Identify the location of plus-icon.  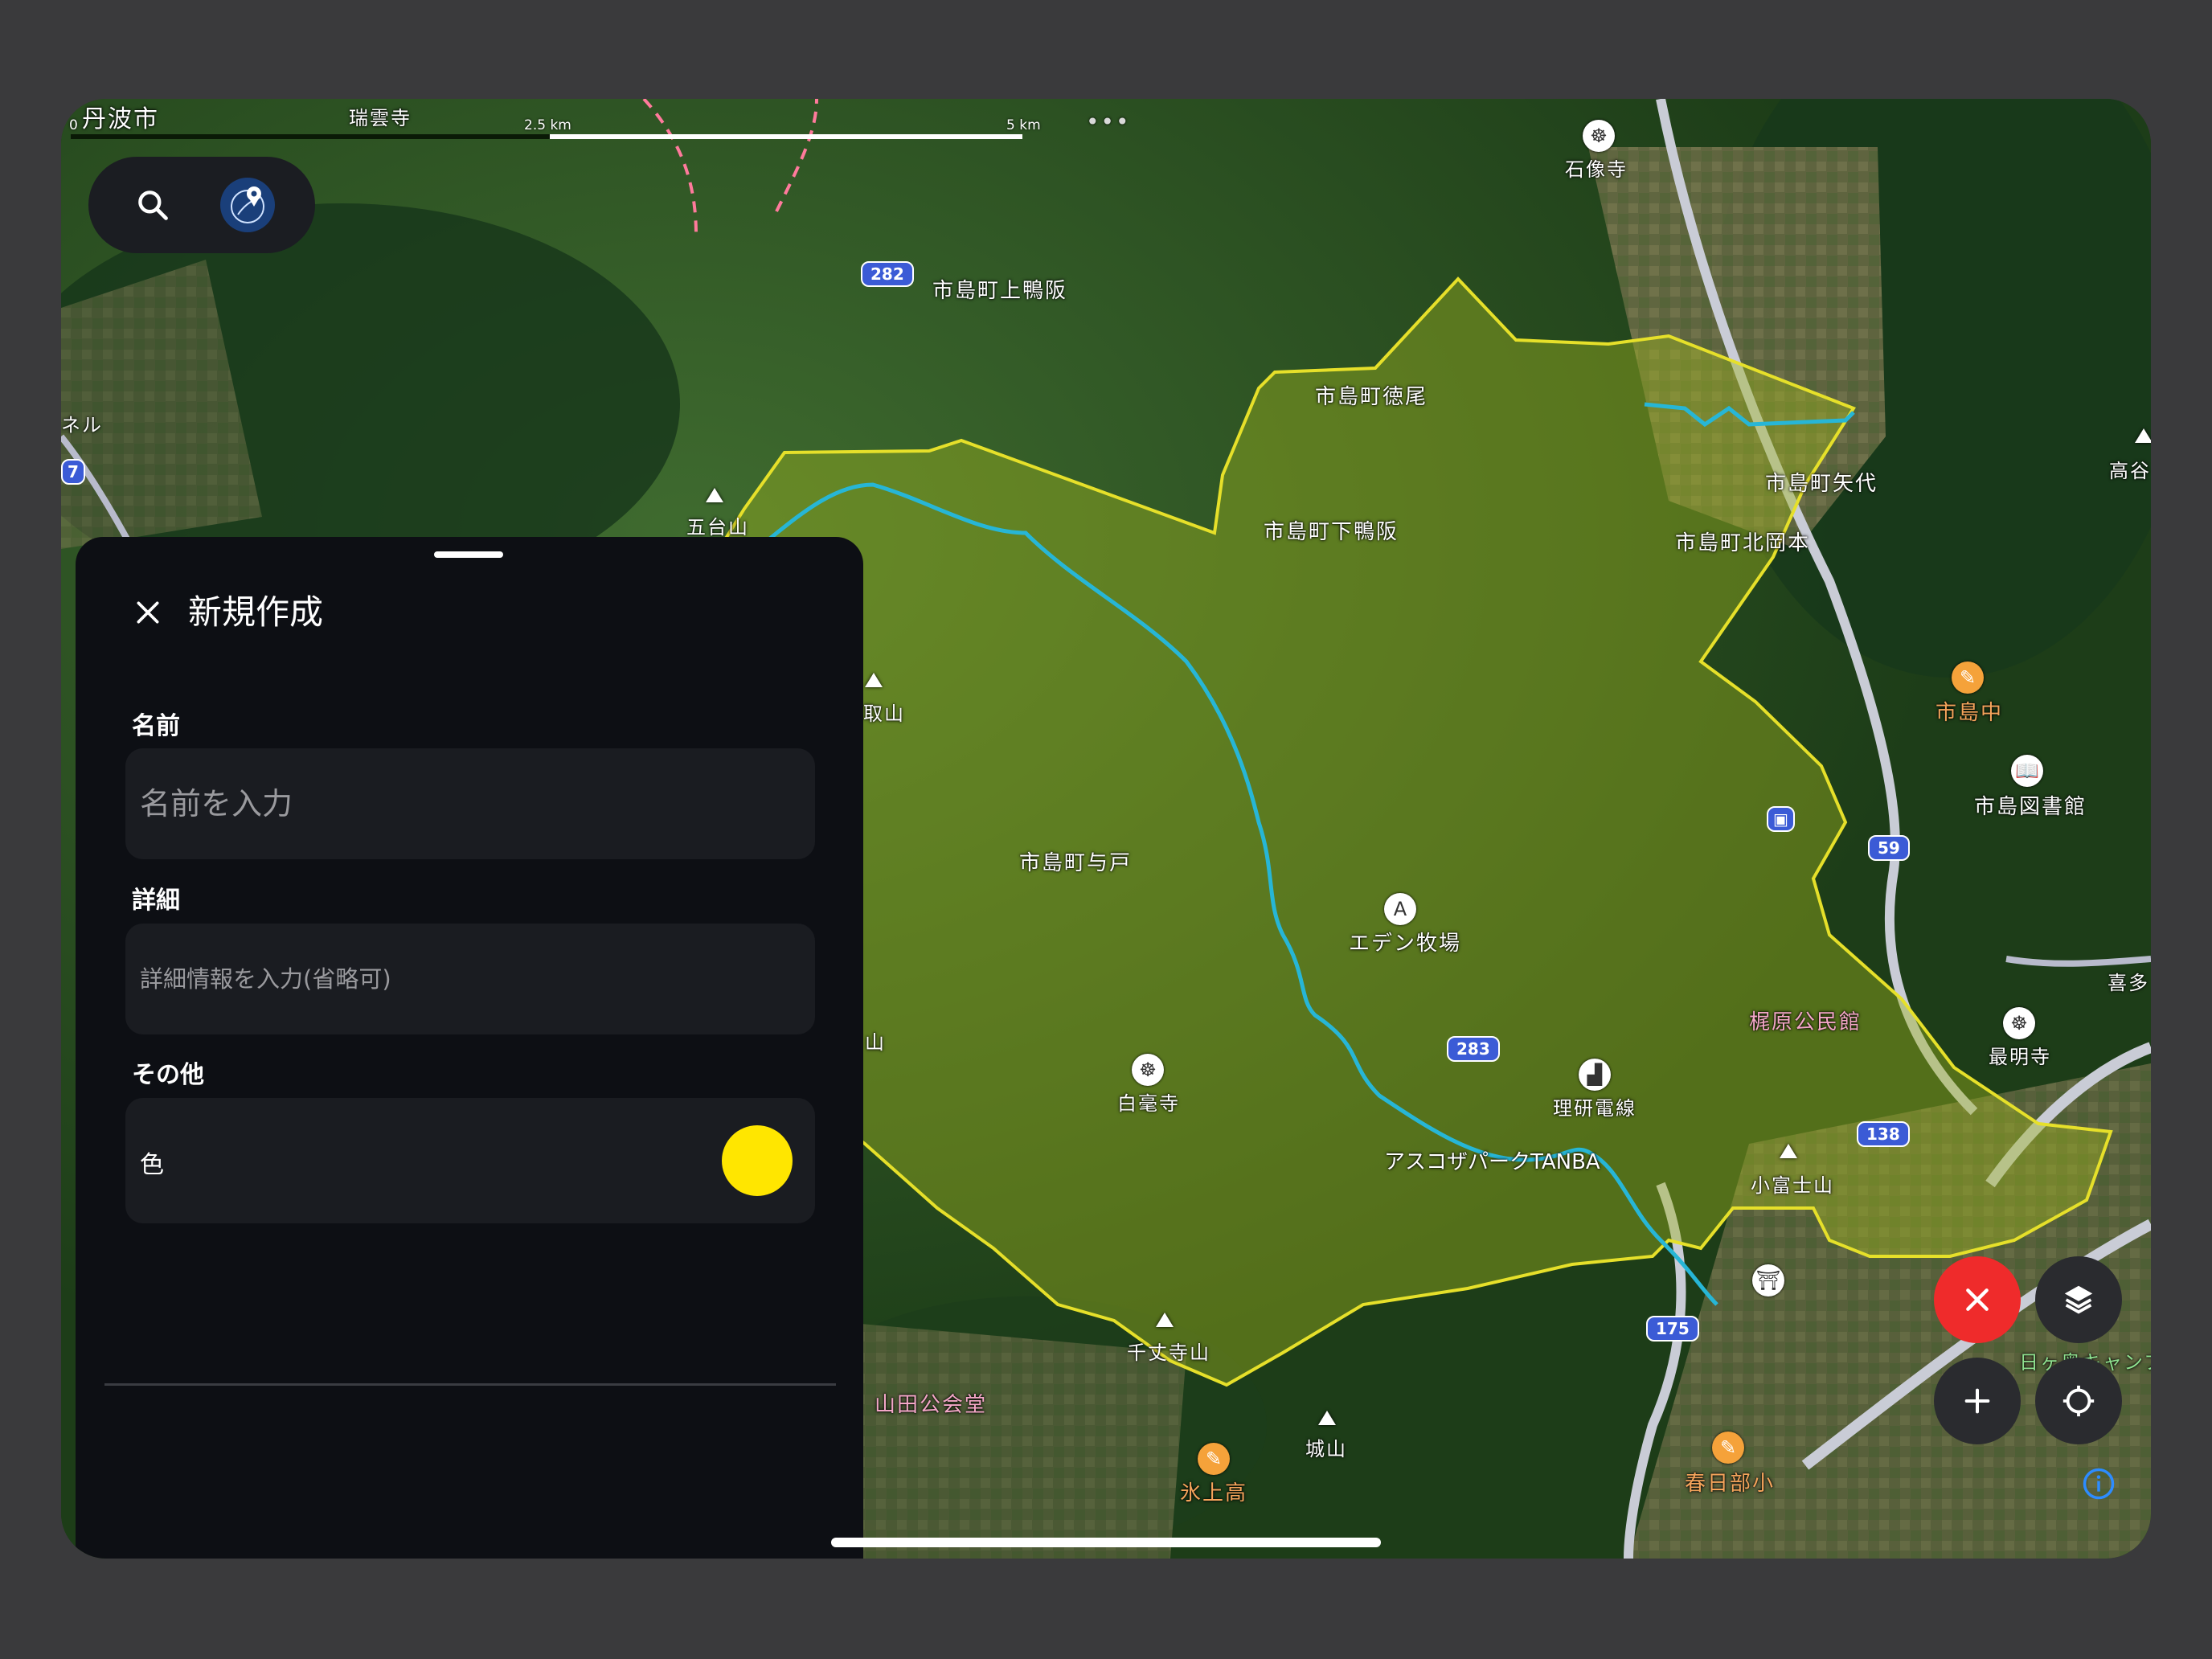
(1977, 1401).